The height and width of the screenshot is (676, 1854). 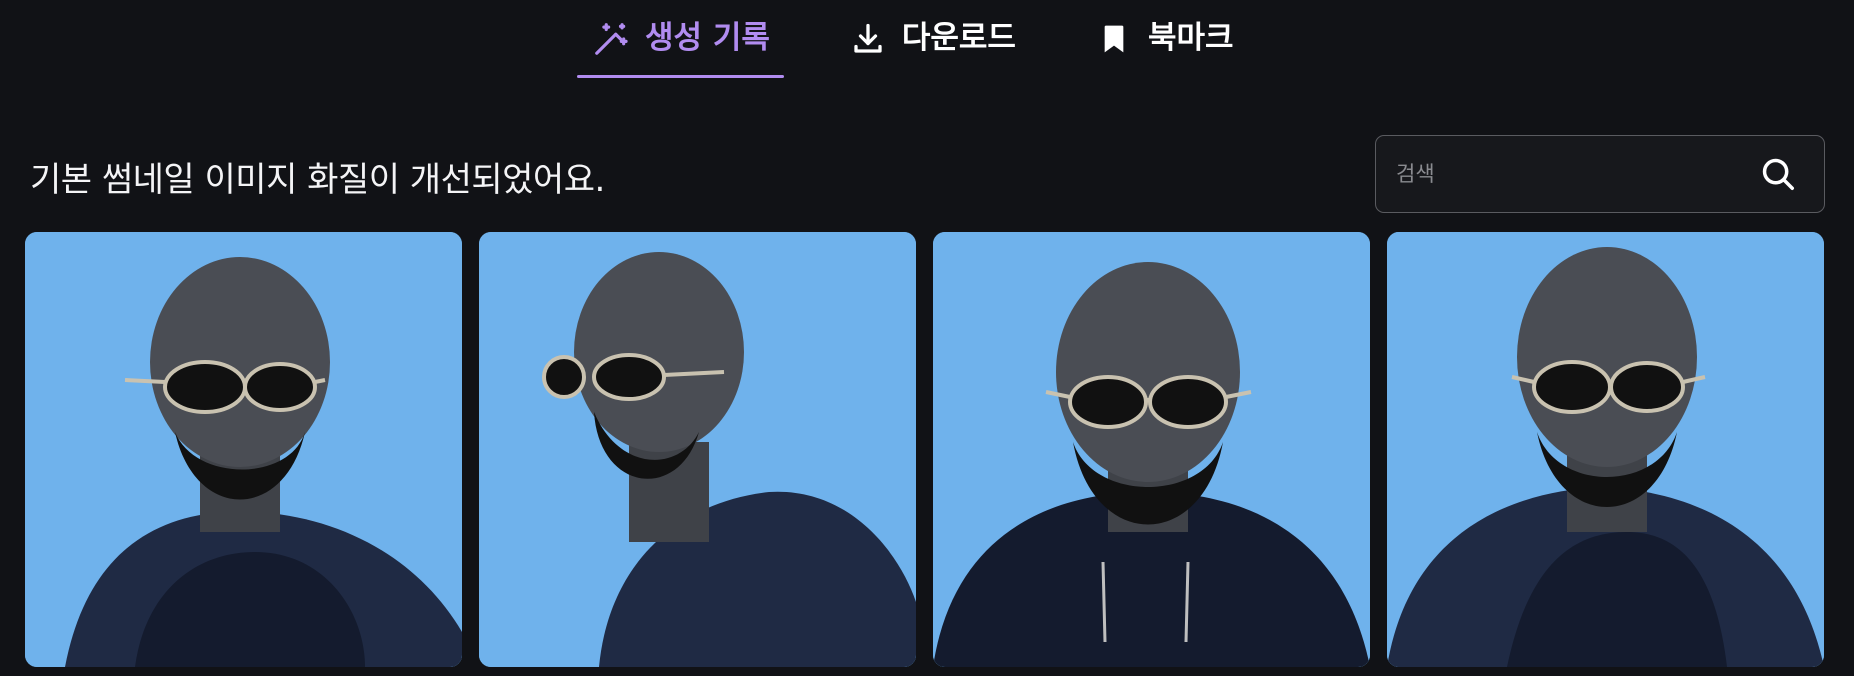 What do you see at coordinates (611, 39) in the screenshot?
I see `magic-wand-icon` at bounding box center [611, 39].